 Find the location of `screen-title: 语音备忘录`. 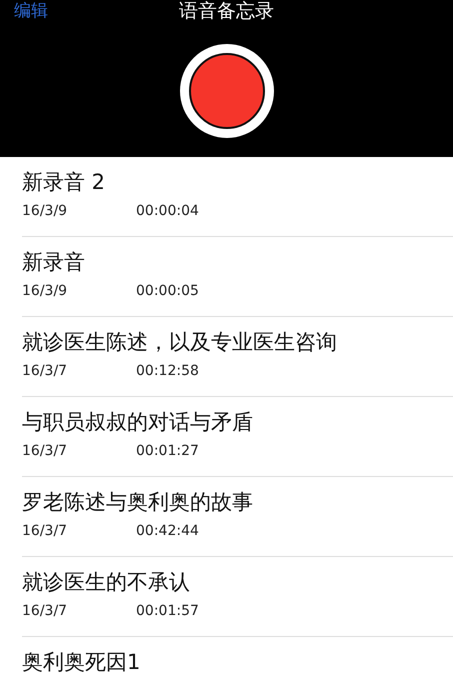

screen-title: 语音备忘录 is located at coordinates (226, 11).